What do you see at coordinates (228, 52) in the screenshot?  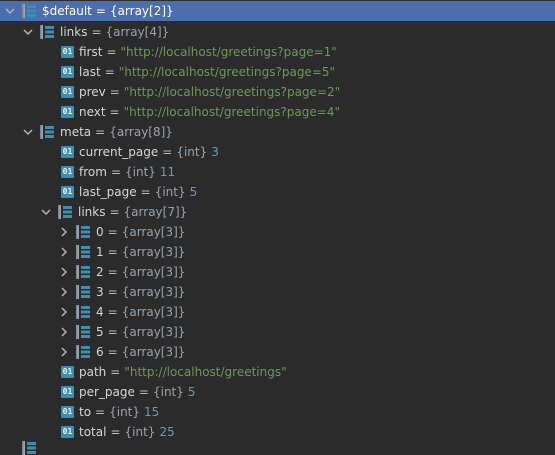 I see `string-value: "http://localhost/greetings?page=1"` at bounding box center [228, 52].